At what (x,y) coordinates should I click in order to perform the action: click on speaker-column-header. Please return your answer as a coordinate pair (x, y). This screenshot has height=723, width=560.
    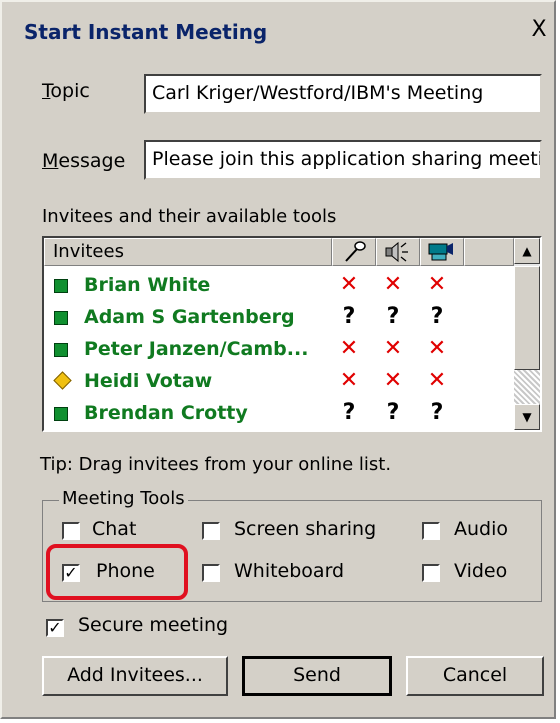
    Looking at the image, I should click on (398, 252).